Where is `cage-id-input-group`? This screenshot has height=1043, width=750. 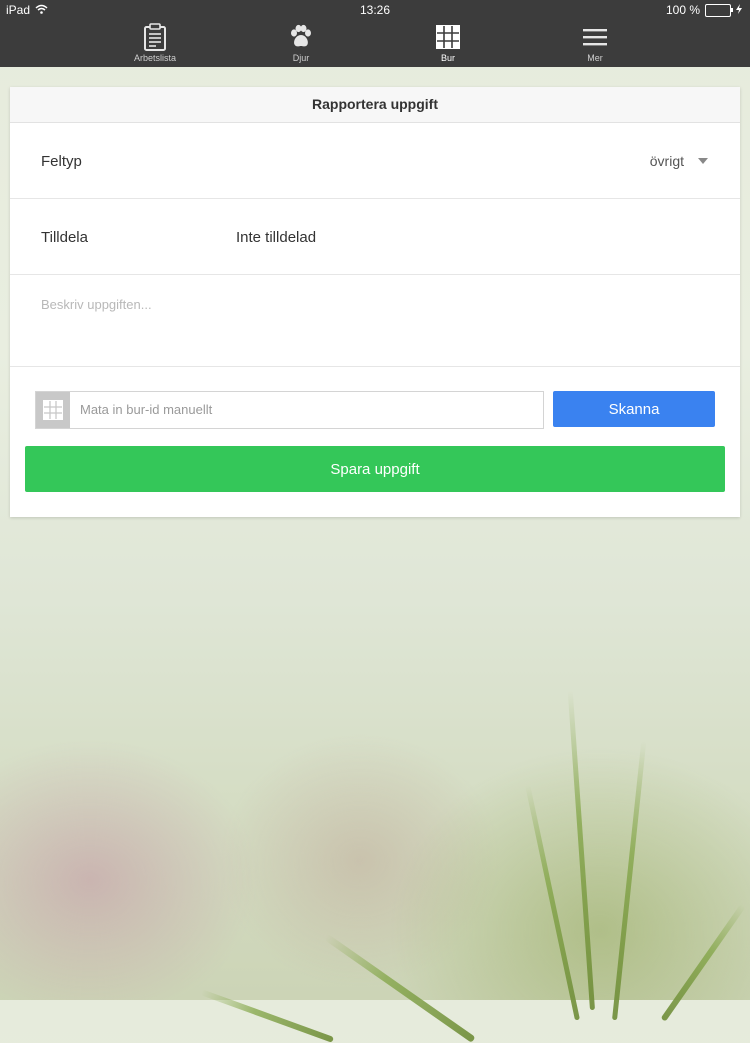
cage-id-input-group is located at coordinates (291, 410).